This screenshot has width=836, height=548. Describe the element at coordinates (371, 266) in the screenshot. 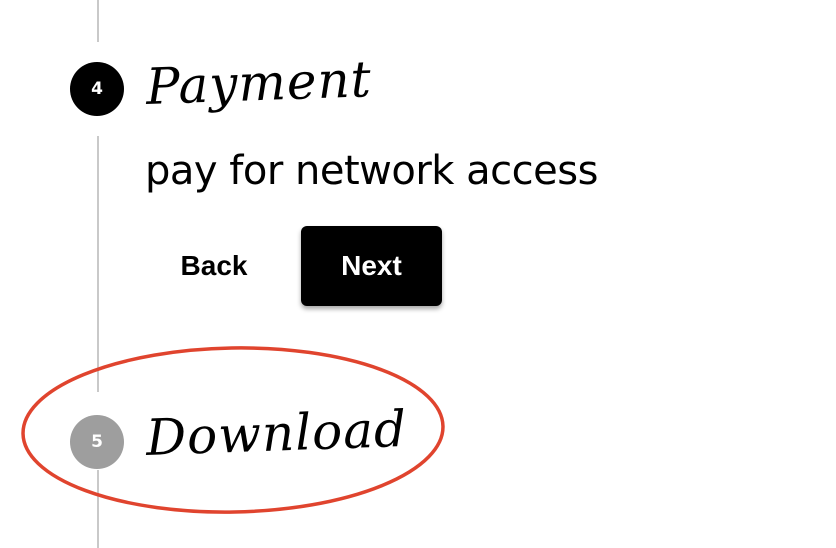

I see `next-button: Next` at that location.